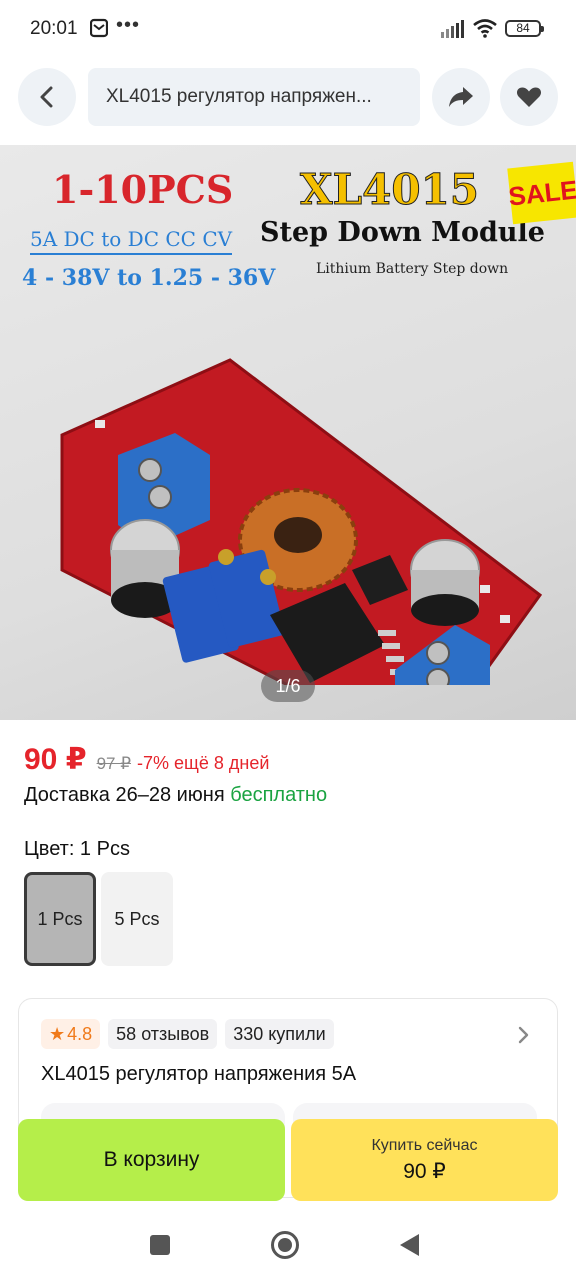 This screenshot has width=576, height=1280. What do you see at coordinates (424, 1145) in the screenshot?
I see `buy-now-label: Купить сейчас` at bounding box center [424, 1145].